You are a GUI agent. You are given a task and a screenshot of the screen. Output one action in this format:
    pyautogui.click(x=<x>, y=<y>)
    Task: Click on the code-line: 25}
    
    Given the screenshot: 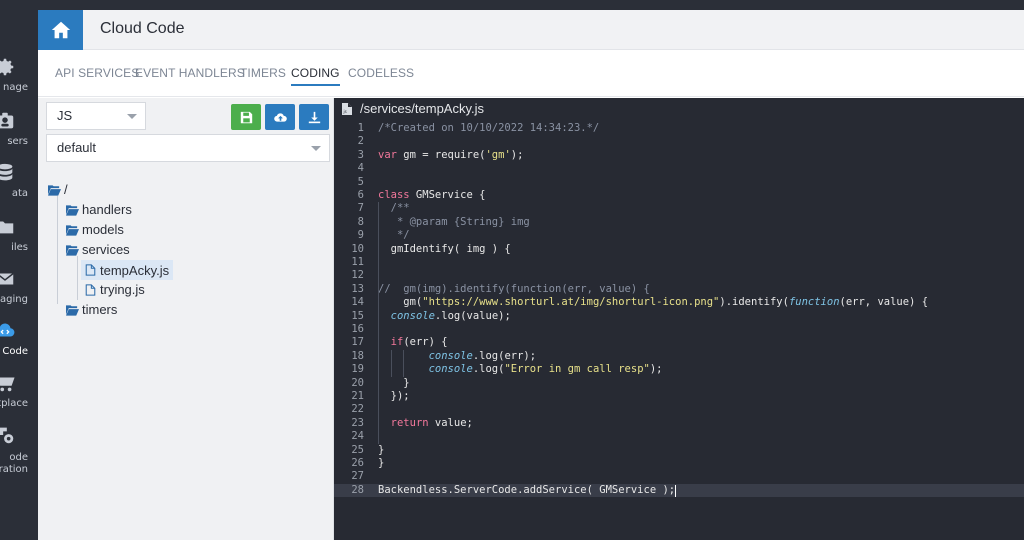 What is the action you would take?
    pyautogui.click(x=679, y=450)
    